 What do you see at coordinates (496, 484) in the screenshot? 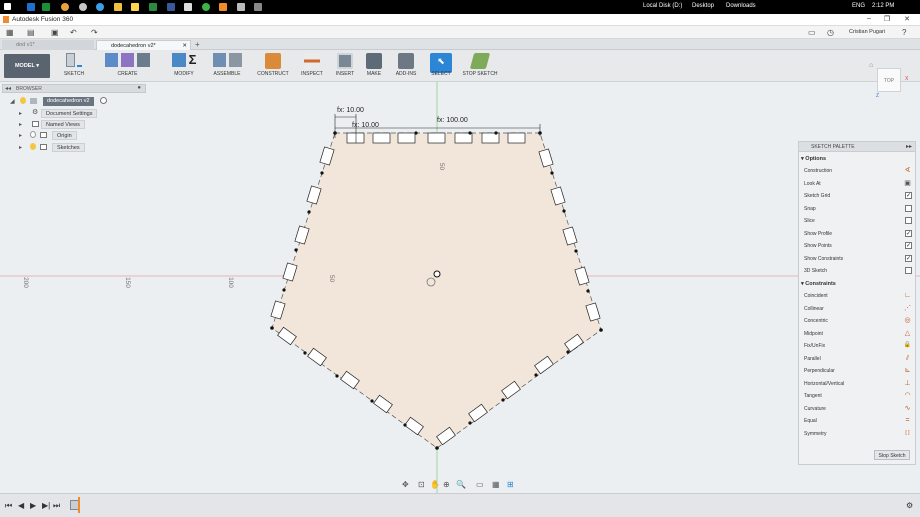
I see `grid-settings-icon: ▦` at bounding box center [496, 484].